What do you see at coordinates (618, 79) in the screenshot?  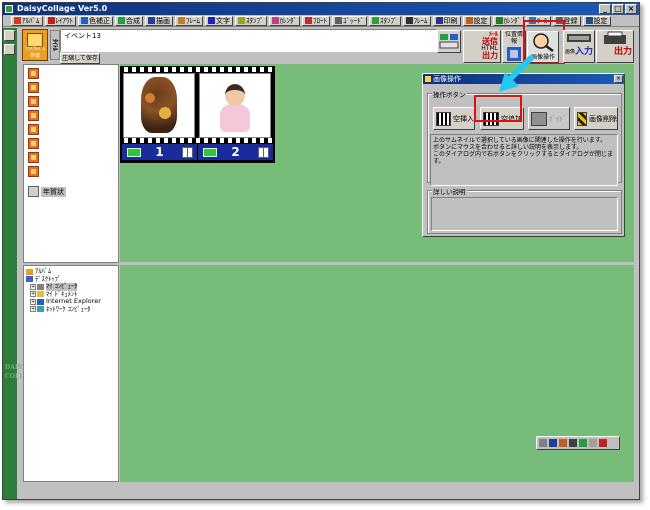 I see `dialog-close-button: ×` at bounding box center [618, 79].